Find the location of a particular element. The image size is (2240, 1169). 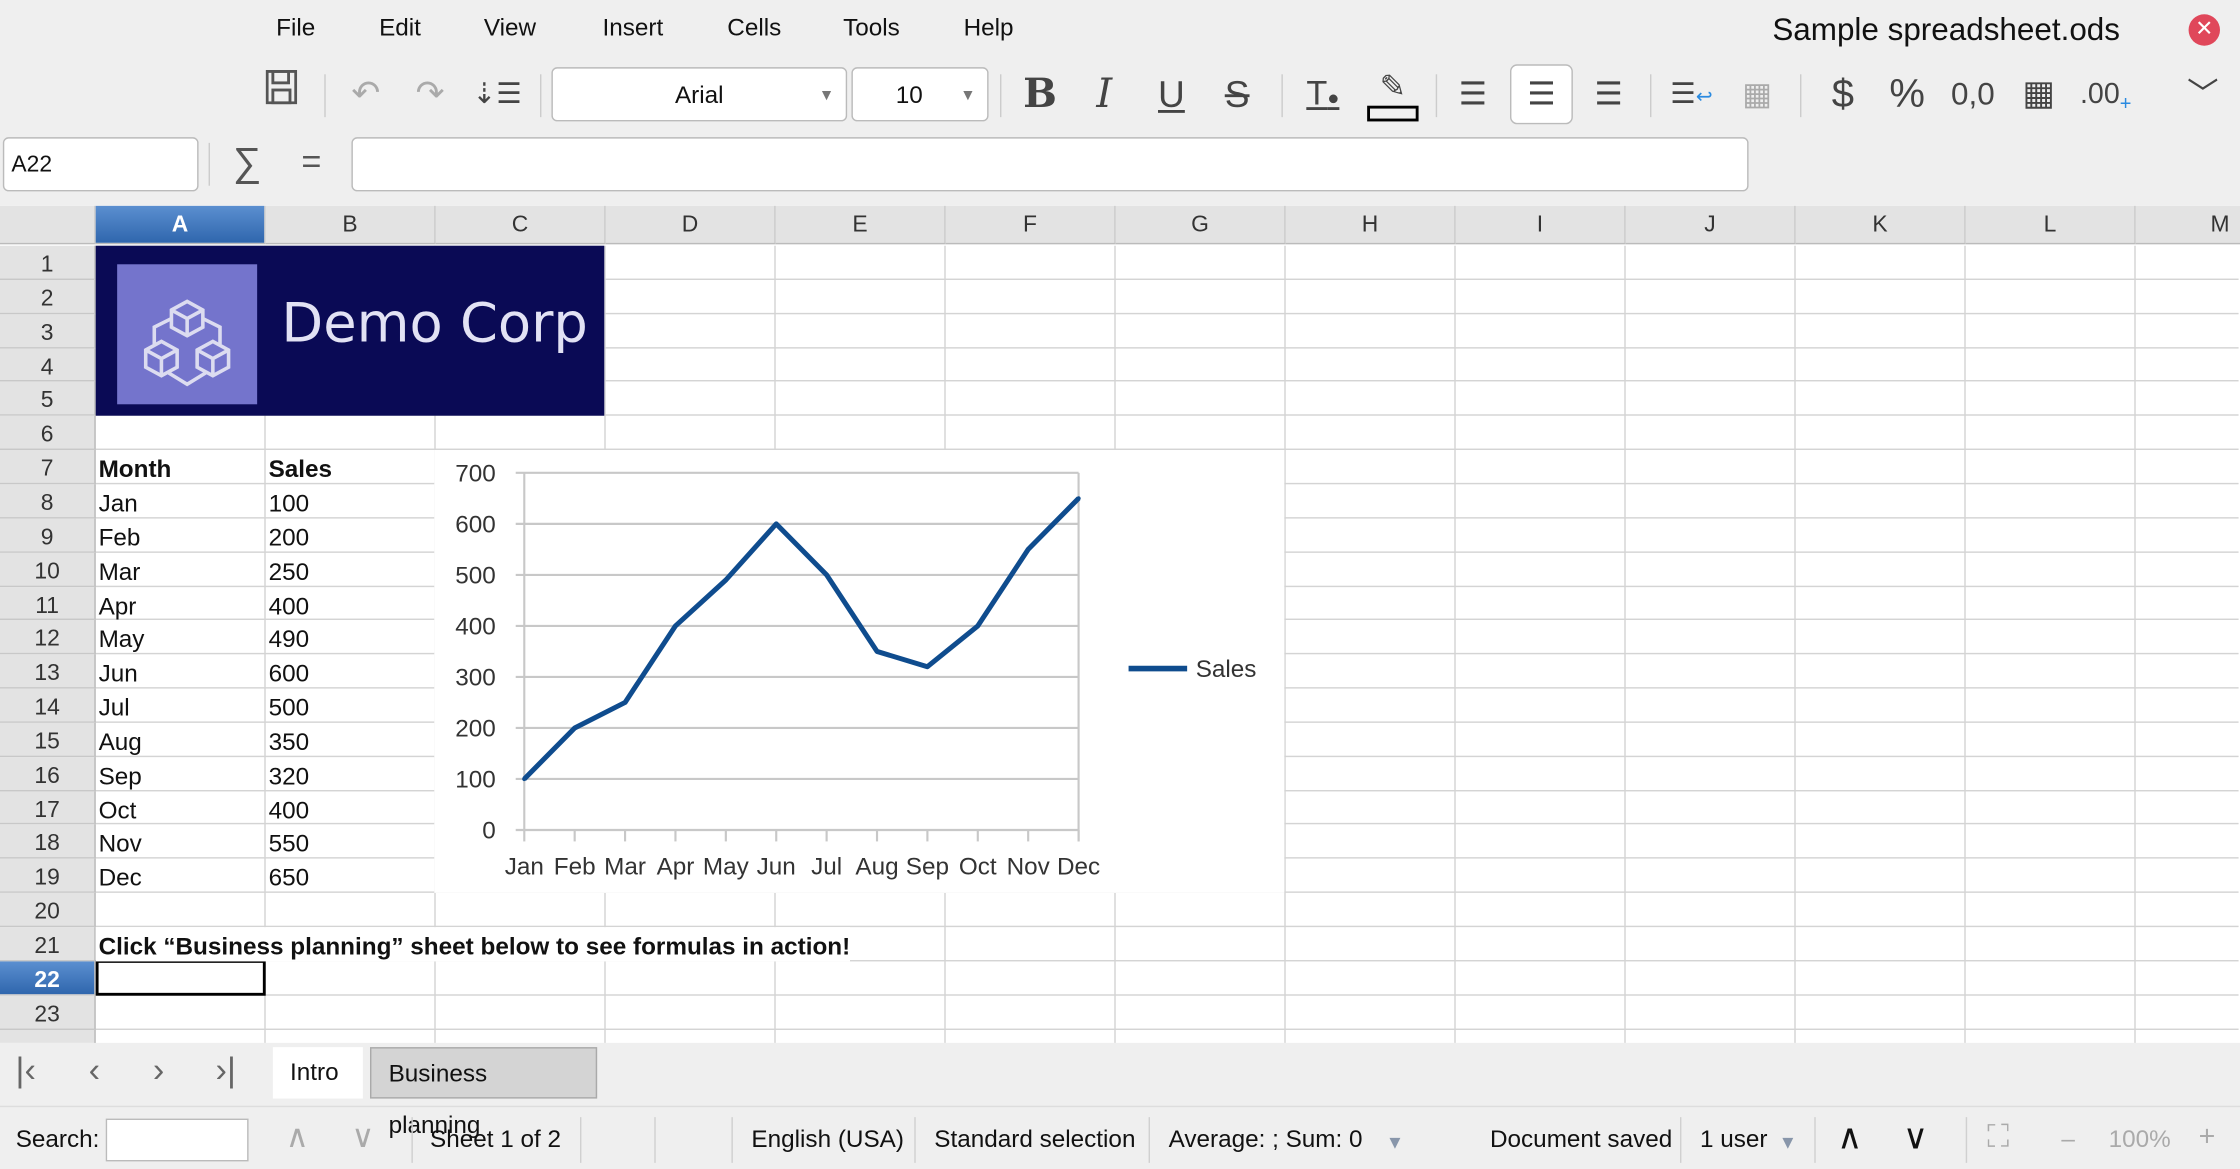

row-header-23: 23 is located at coordinates (48, 1012).